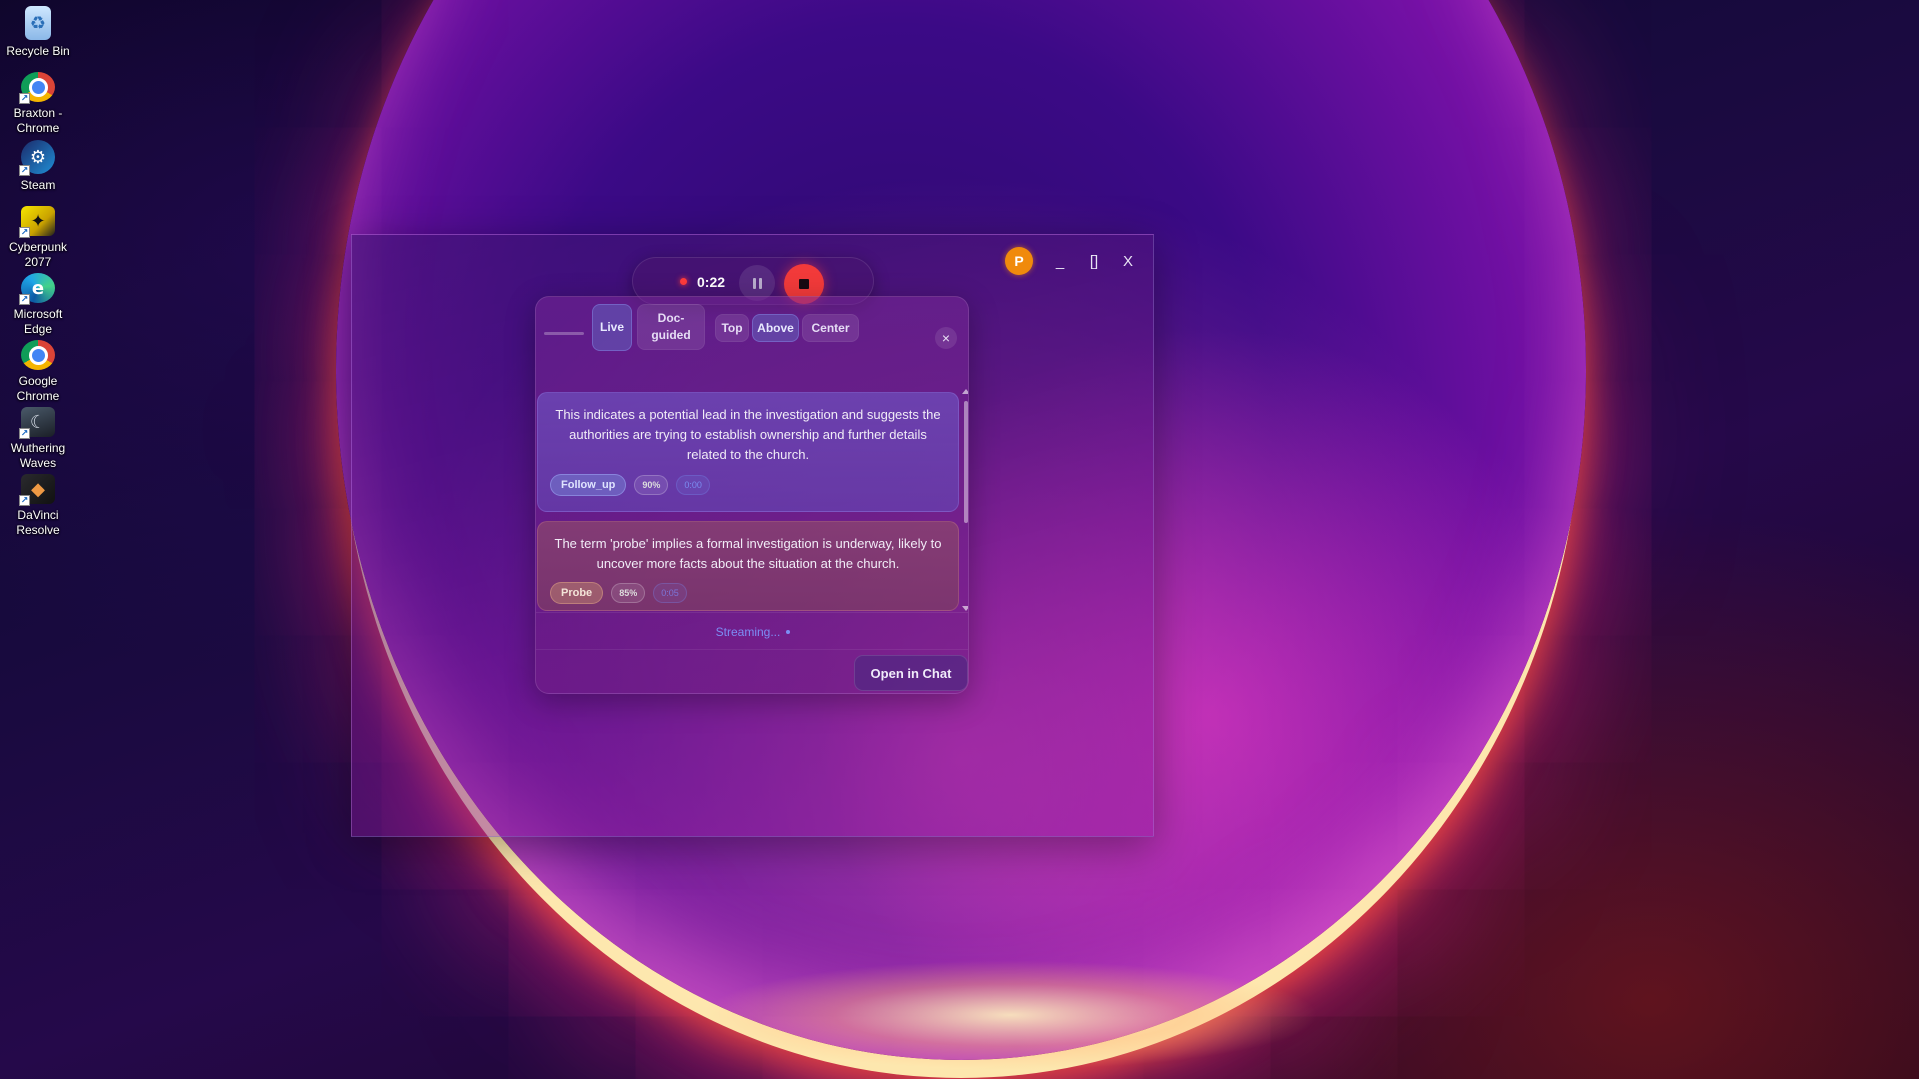 The width and height of the screenshot is (1919, 1079). Describe the element at coordinates (577, 593) in the screenshot. I see `insight-type-badge: Probe` at that location.